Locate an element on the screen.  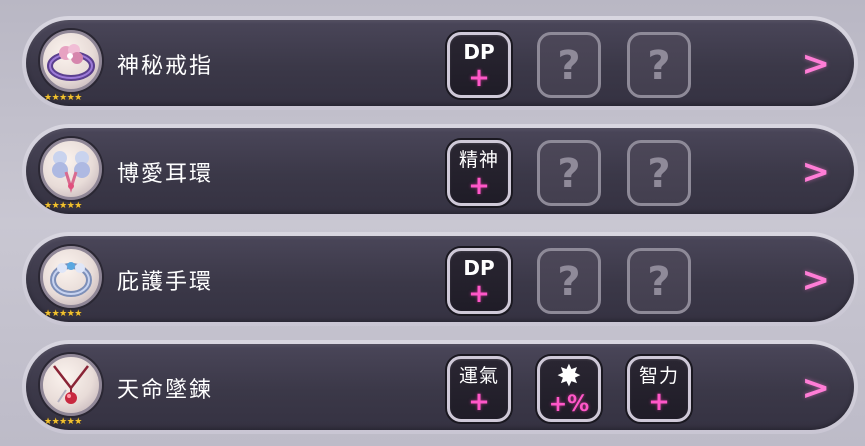
stat-slot-crit: ✸ +% is located at coordinates (569, 389).